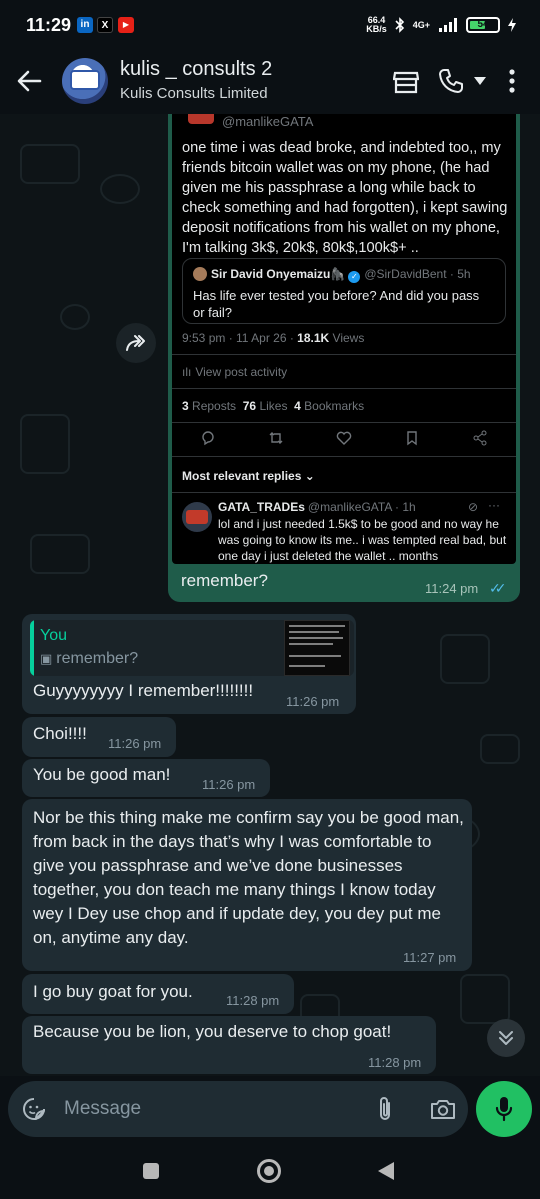  What do you see at coordinates (85, 81) in the screenshot?
I see `group-avatar` at bounding box center [85, 81].